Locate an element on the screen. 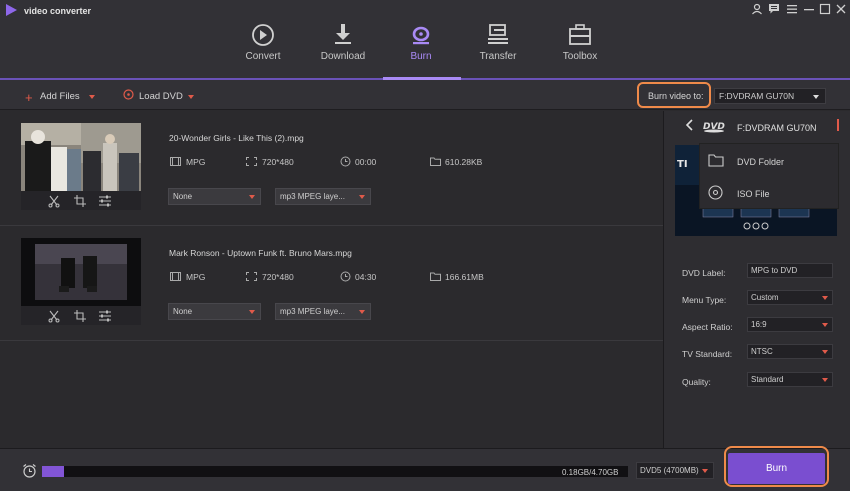 This screenshot has width=850, height=491. file-size: 610.28KB is located at coordinates (464, 162).